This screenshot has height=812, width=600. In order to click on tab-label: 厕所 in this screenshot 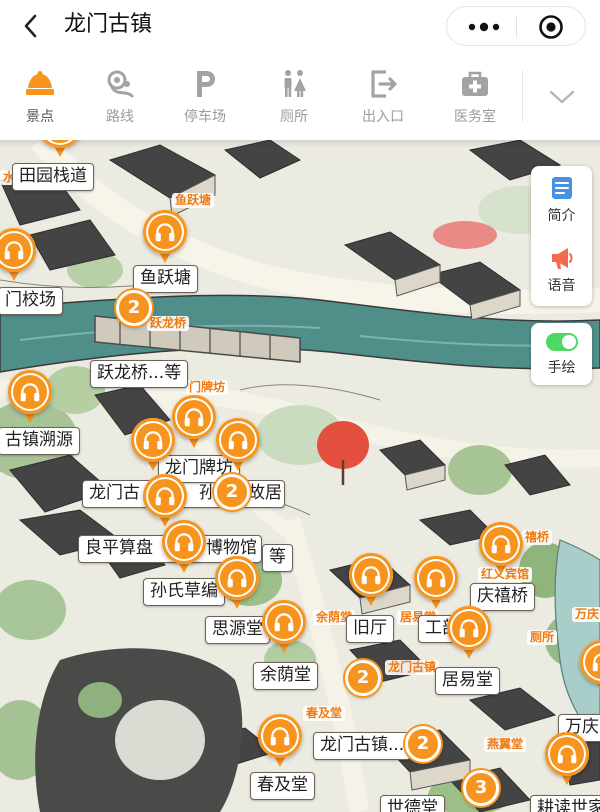, I will do `click(294, 117)`.